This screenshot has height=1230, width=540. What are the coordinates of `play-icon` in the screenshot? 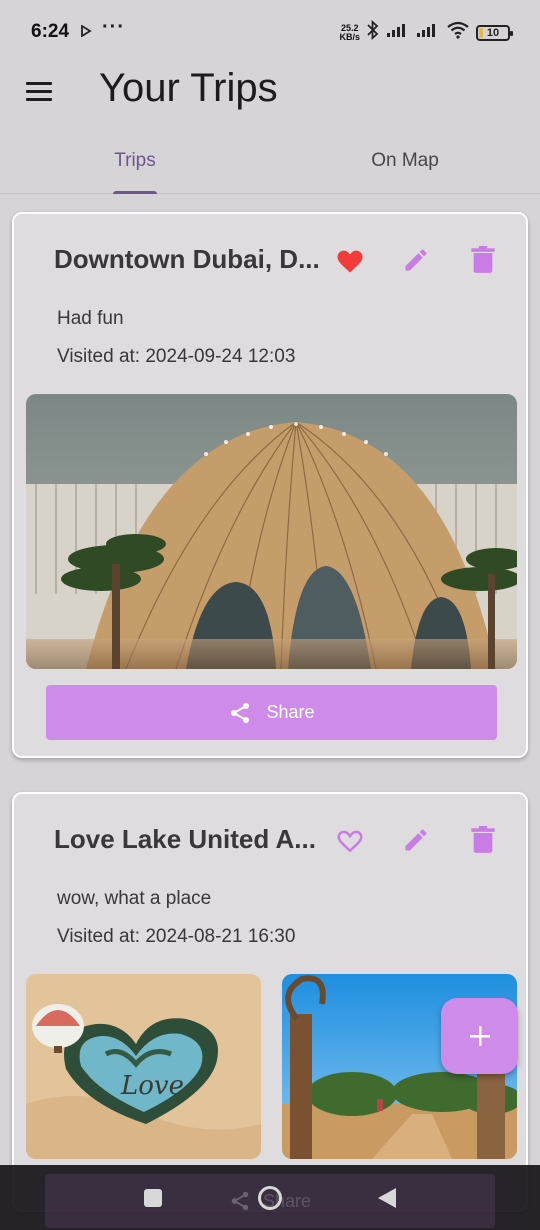 It's located at (86, 33).